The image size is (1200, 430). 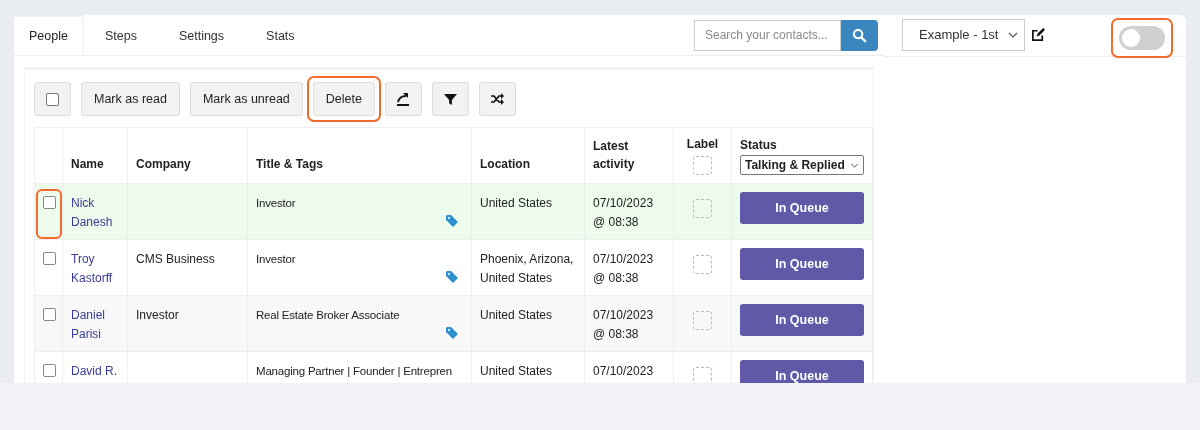 I want to click on filter-button, so click(x=450, y=99).